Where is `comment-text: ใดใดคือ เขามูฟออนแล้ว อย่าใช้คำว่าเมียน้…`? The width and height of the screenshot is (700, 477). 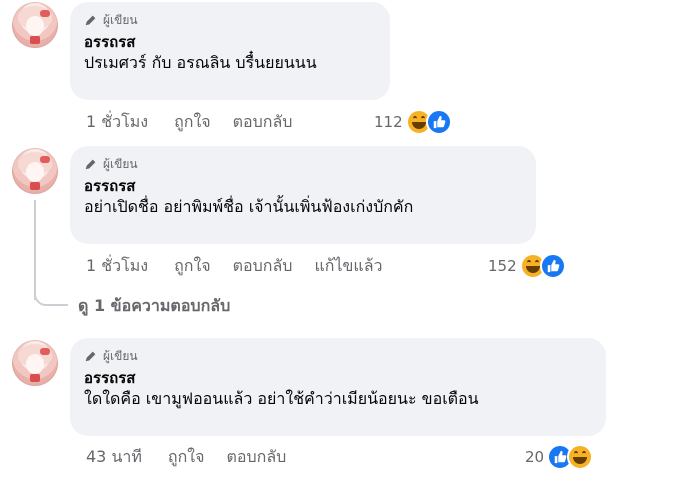 comment-text: ใดใดคือ เขามูฟออนแล้ว อย่าใช้คำว่าเมียน้… is located at coordinates (281, 398).